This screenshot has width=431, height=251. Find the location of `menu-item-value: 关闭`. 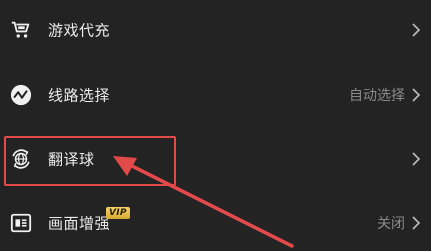

menu-item-value: 关闭 is located at coordinates (391, 224).